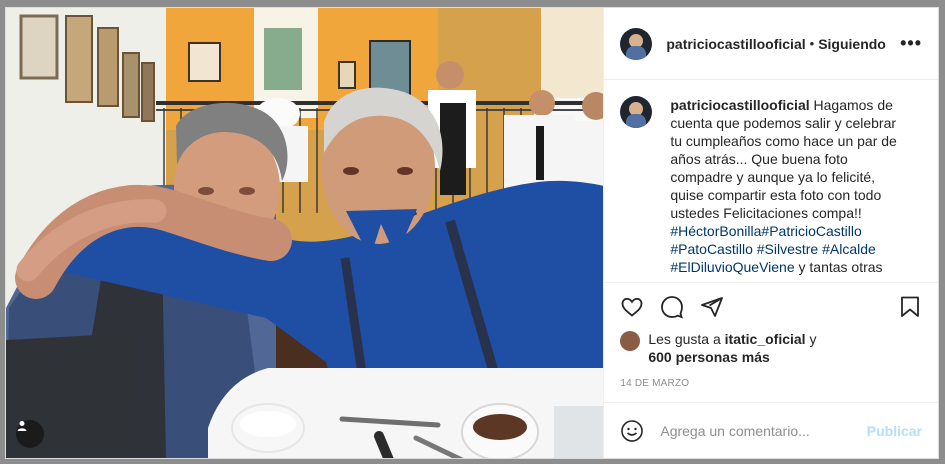 The image size is (945, 464). What do you see at coordinates (715, 231) in the screenshot?
I see `hashtag-hector-bonilla: #HéctorBonilla` at bounding box center [715, 231].